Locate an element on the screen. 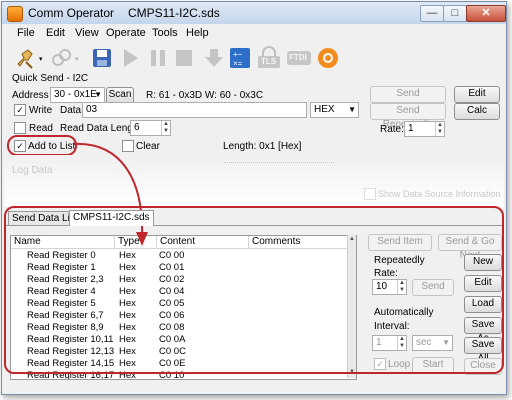  tab-cmps11-file: CMPS11-I2C.sds is located at coordinates (111, 218).